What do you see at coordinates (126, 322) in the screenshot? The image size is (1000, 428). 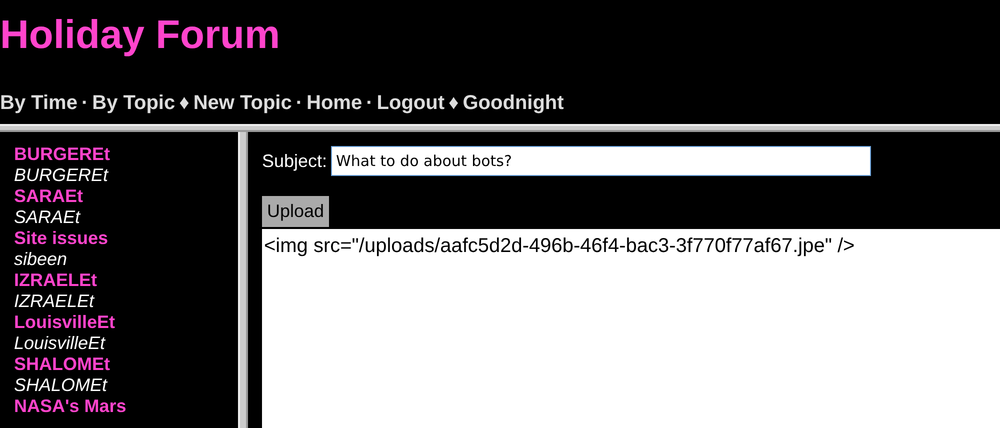 I see `topic-link: LouisvilleEt` at bounding box center [126, 322].